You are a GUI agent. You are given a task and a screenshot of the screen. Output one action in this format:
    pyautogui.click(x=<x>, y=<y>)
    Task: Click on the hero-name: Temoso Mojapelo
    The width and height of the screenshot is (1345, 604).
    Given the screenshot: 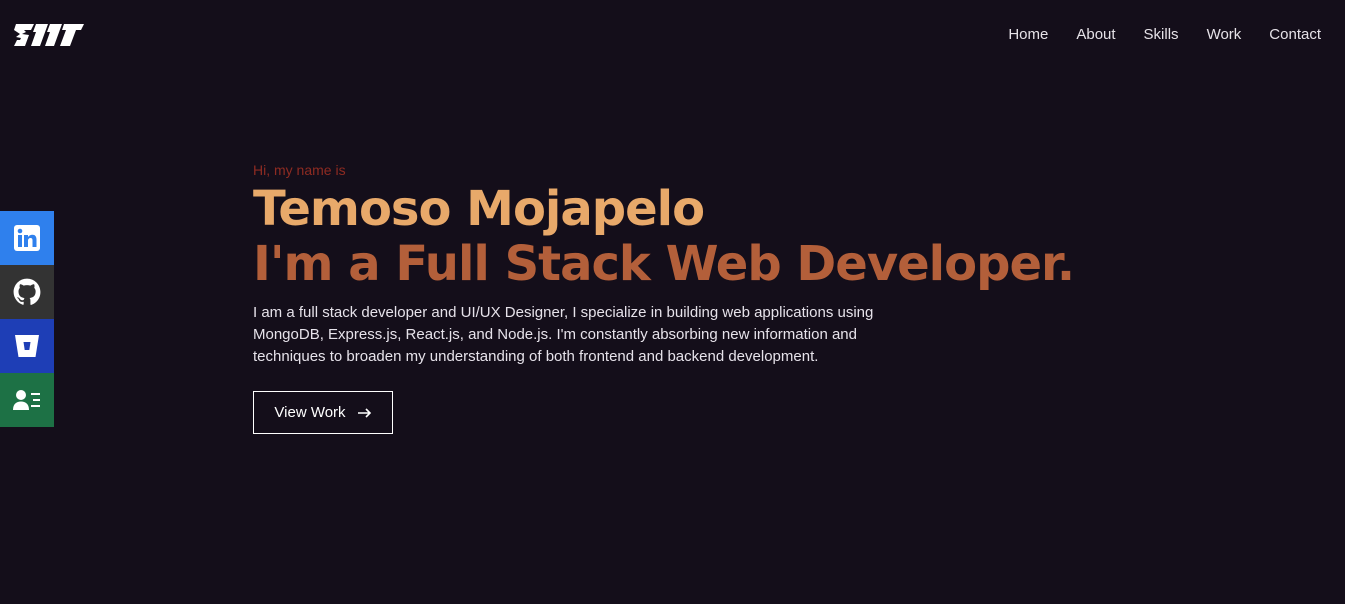 What is the action you would take?
    pyautogui.click(x=479, y=209)
    